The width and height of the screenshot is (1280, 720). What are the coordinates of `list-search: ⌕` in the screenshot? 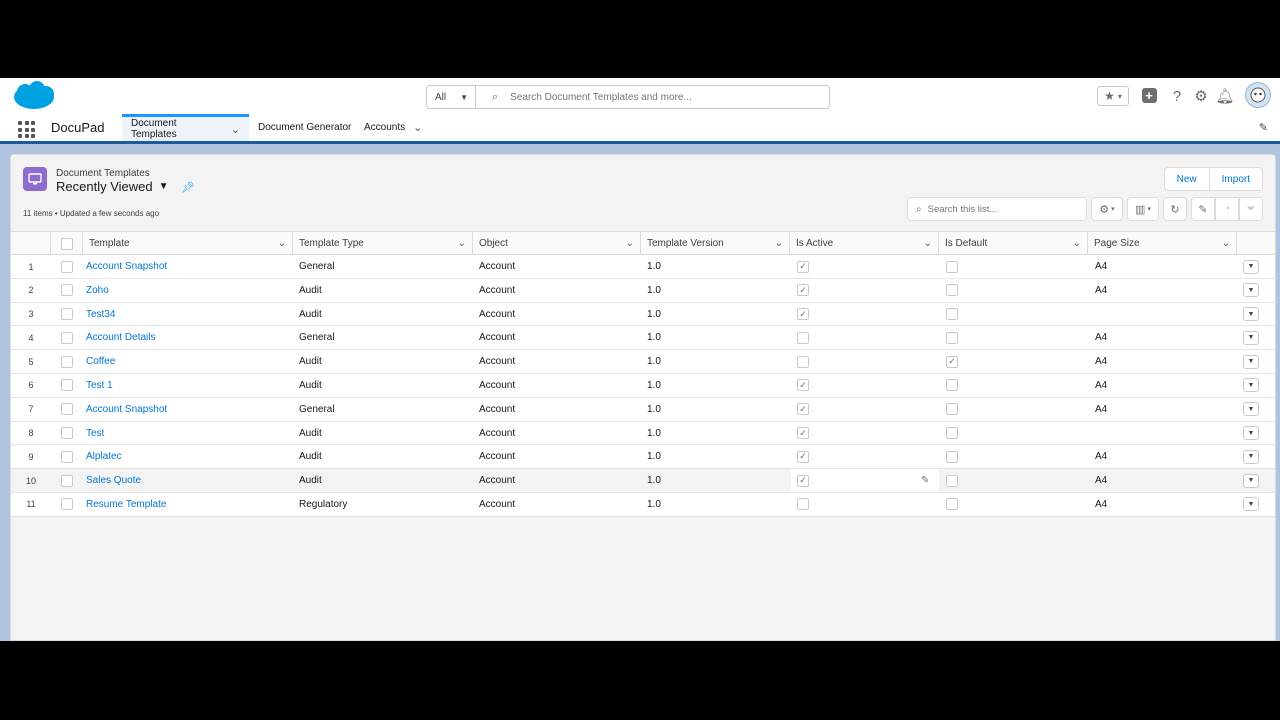 It's located at (997, 209).